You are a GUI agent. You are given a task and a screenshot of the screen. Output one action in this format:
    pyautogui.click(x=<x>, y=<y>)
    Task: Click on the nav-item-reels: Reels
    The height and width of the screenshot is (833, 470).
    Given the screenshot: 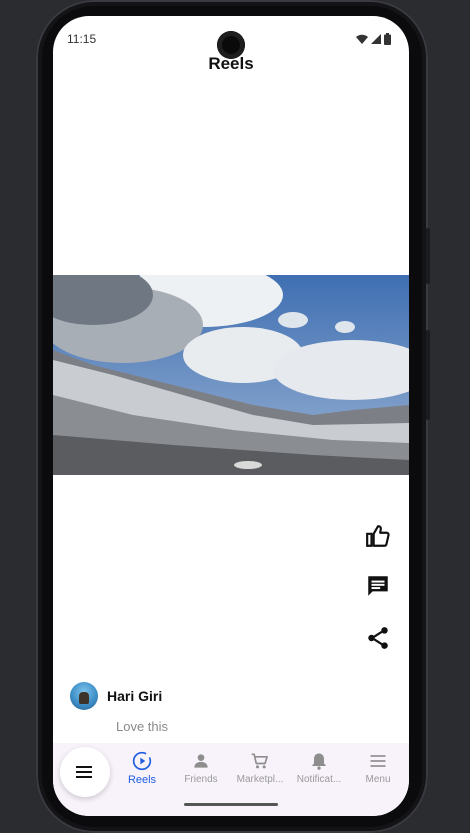 What is the action you would take?
    pyautogui.click(x=142, y=768)
    